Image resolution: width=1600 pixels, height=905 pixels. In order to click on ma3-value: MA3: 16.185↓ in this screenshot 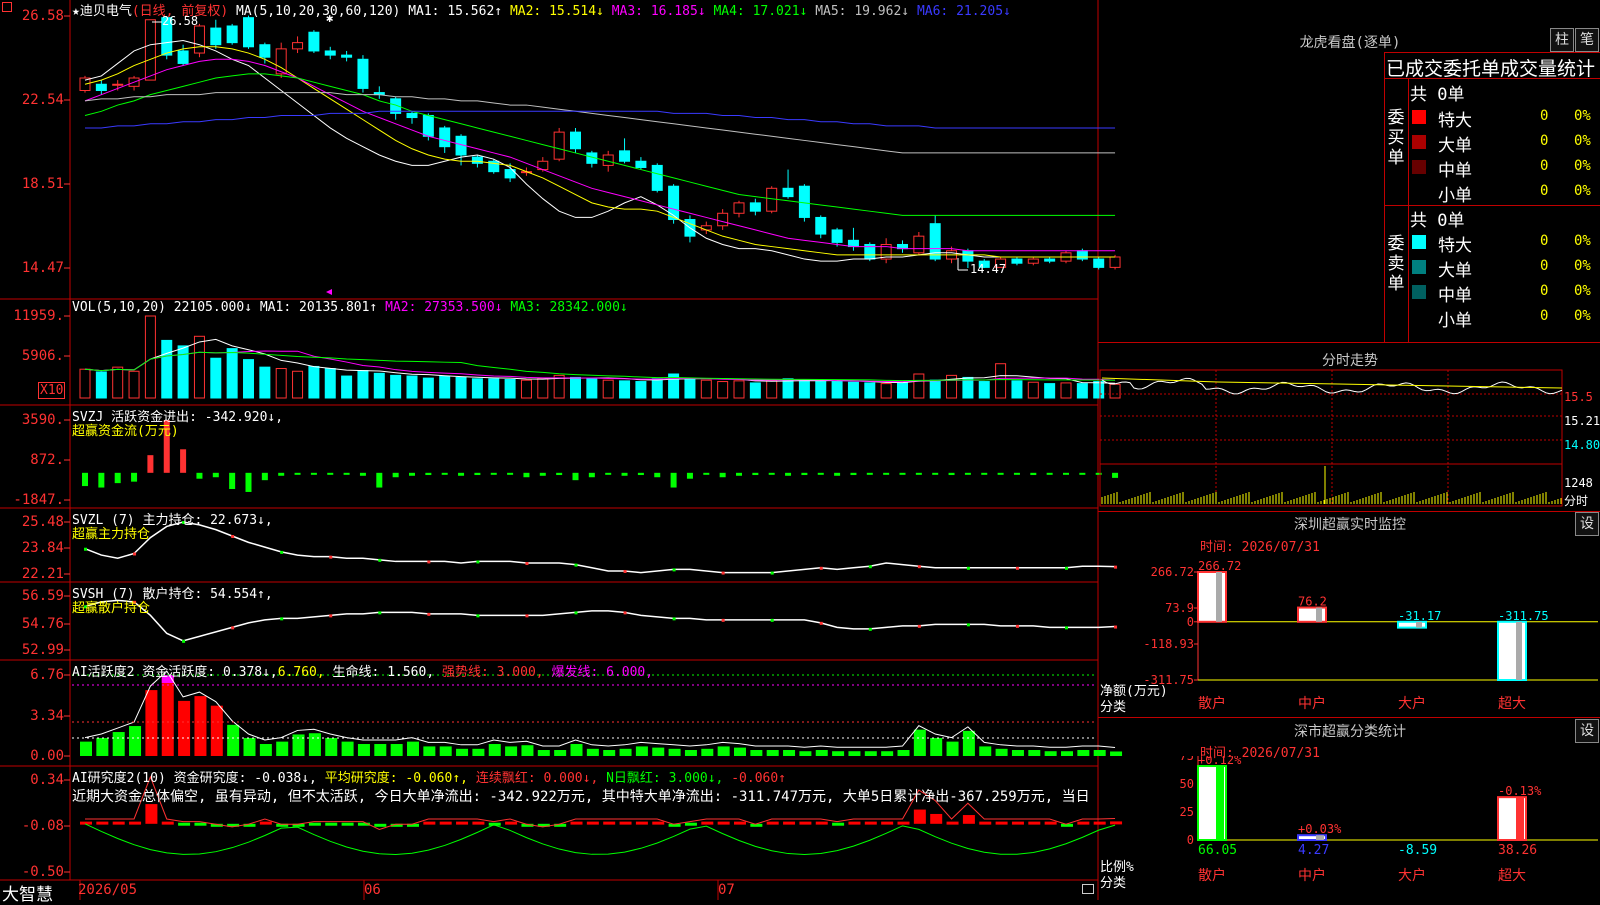, I will do `click(658, 11)`.